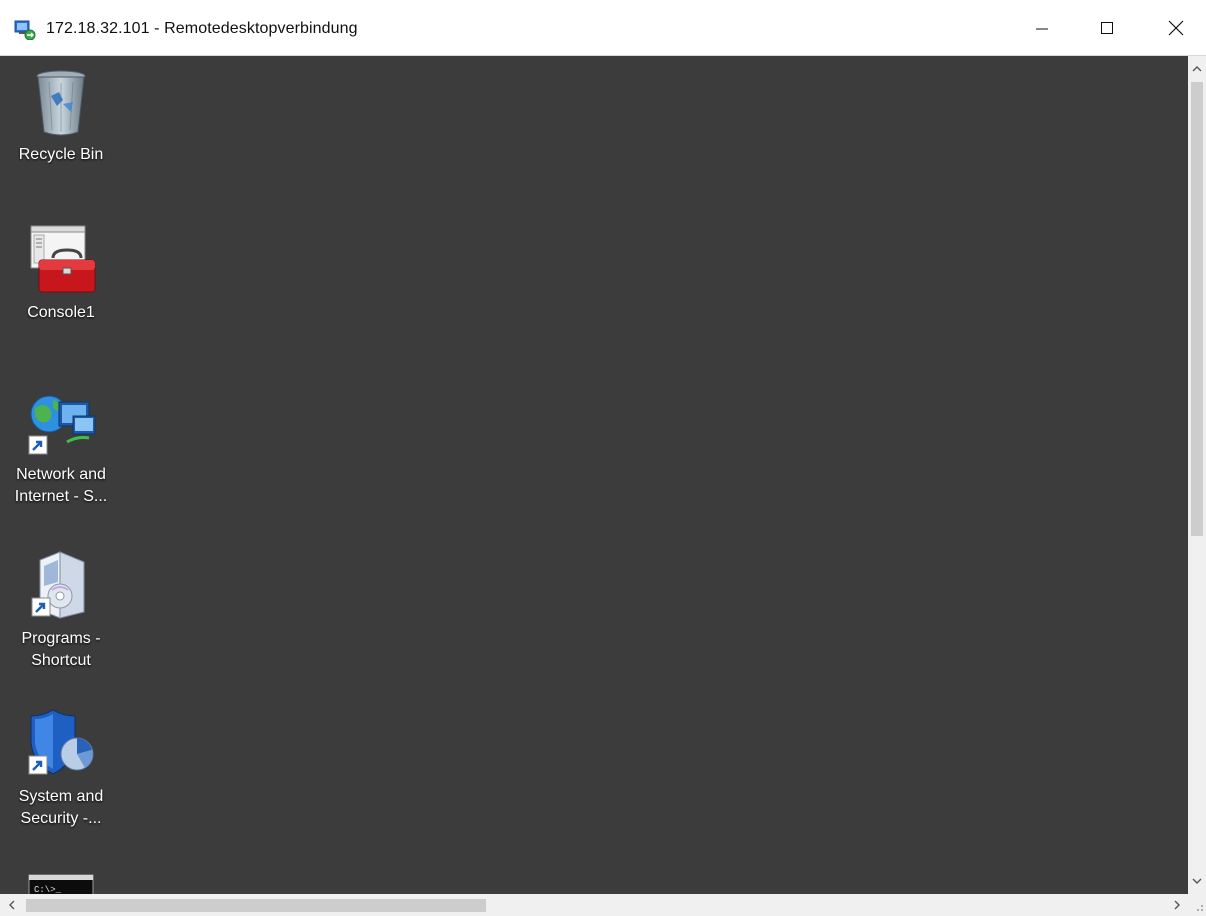 The width and height of the screenshot is (1206, 916). Describe the element at coordinates (603, 28) in the screenshot. I see `title-bar: 172.18.32.101 - Remotedesktopverbindung` at that location.